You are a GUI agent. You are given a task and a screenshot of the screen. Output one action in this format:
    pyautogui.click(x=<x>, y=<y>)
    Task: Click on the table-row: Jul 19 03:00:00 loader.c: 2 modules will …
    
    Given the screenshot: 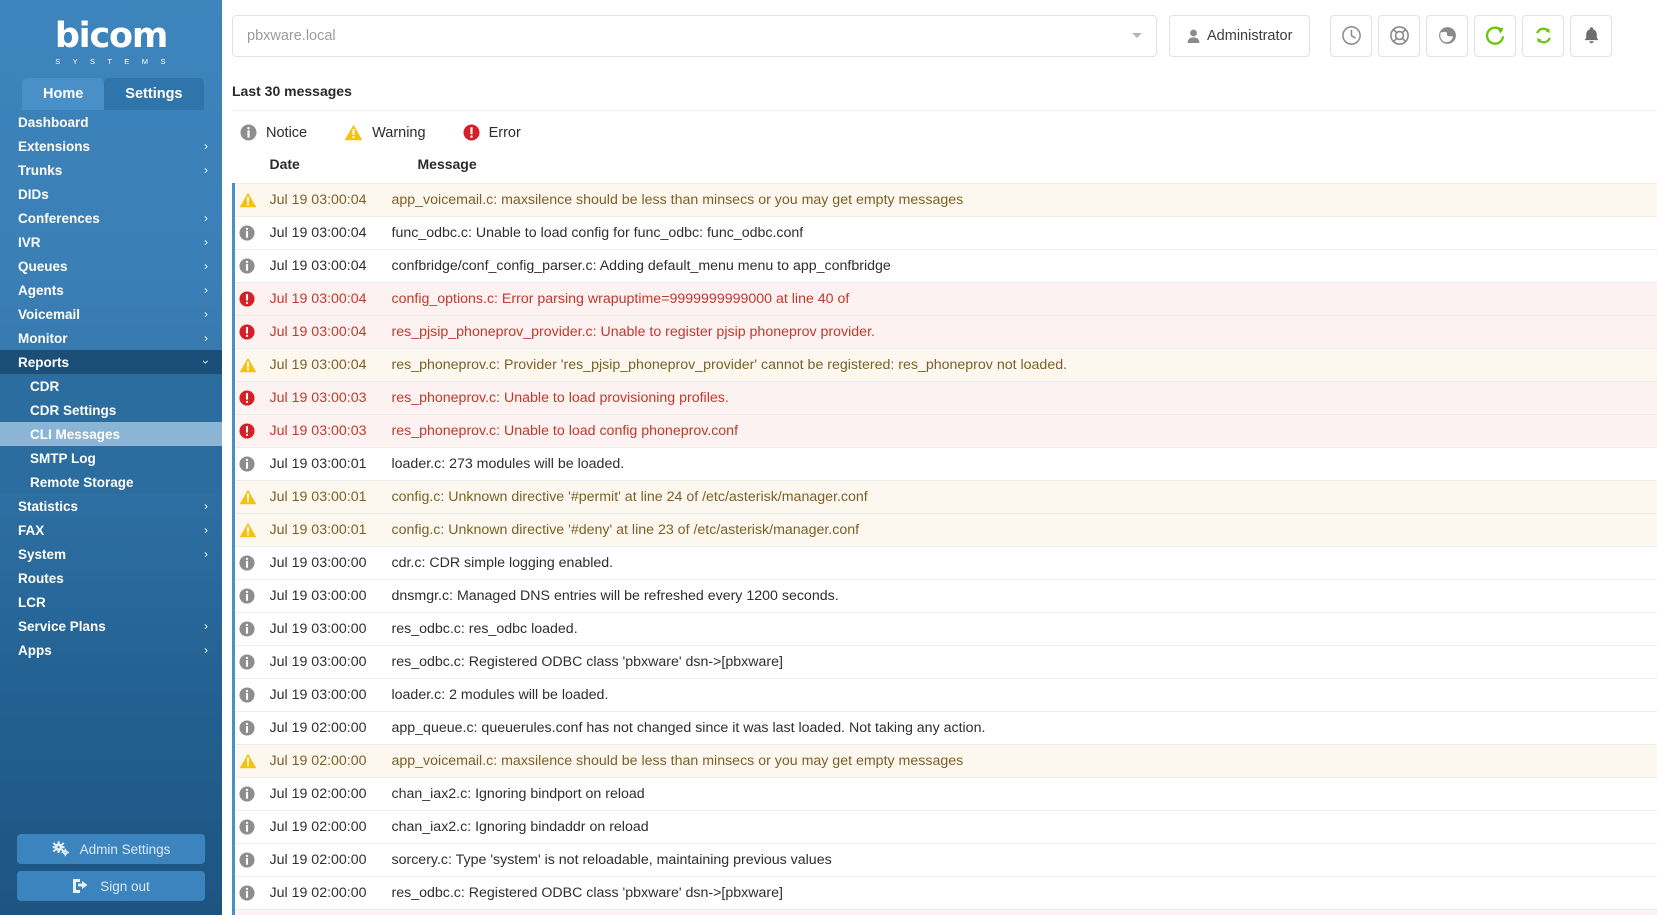 What is the action you would take?
    pyautogui.click(x=944, y=695)
    